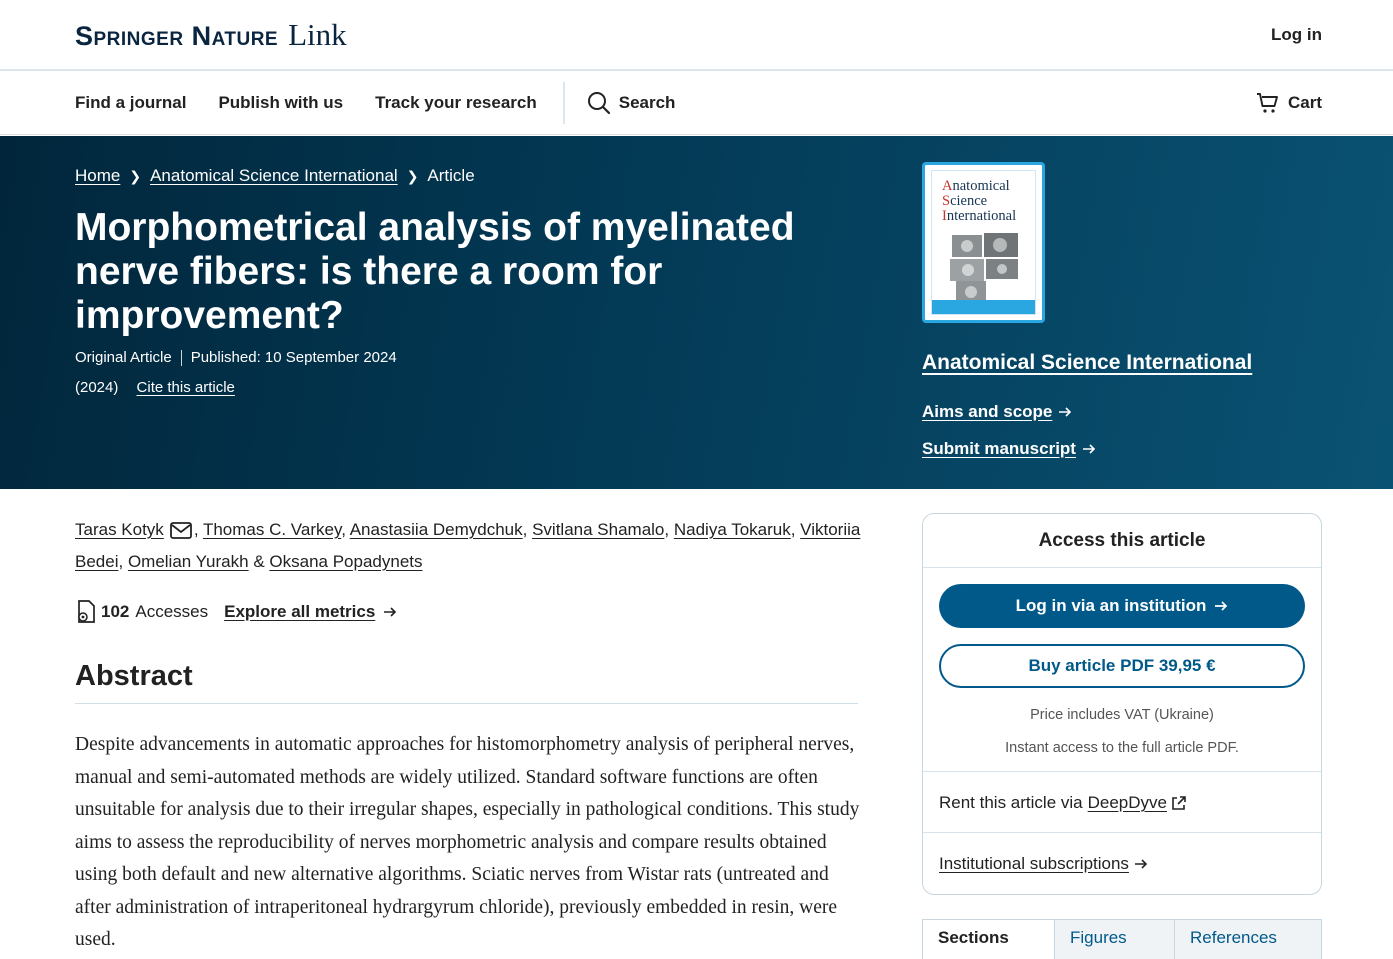  I want to click on journal-cover-image: Anatomical Science International, so click(983, 242).